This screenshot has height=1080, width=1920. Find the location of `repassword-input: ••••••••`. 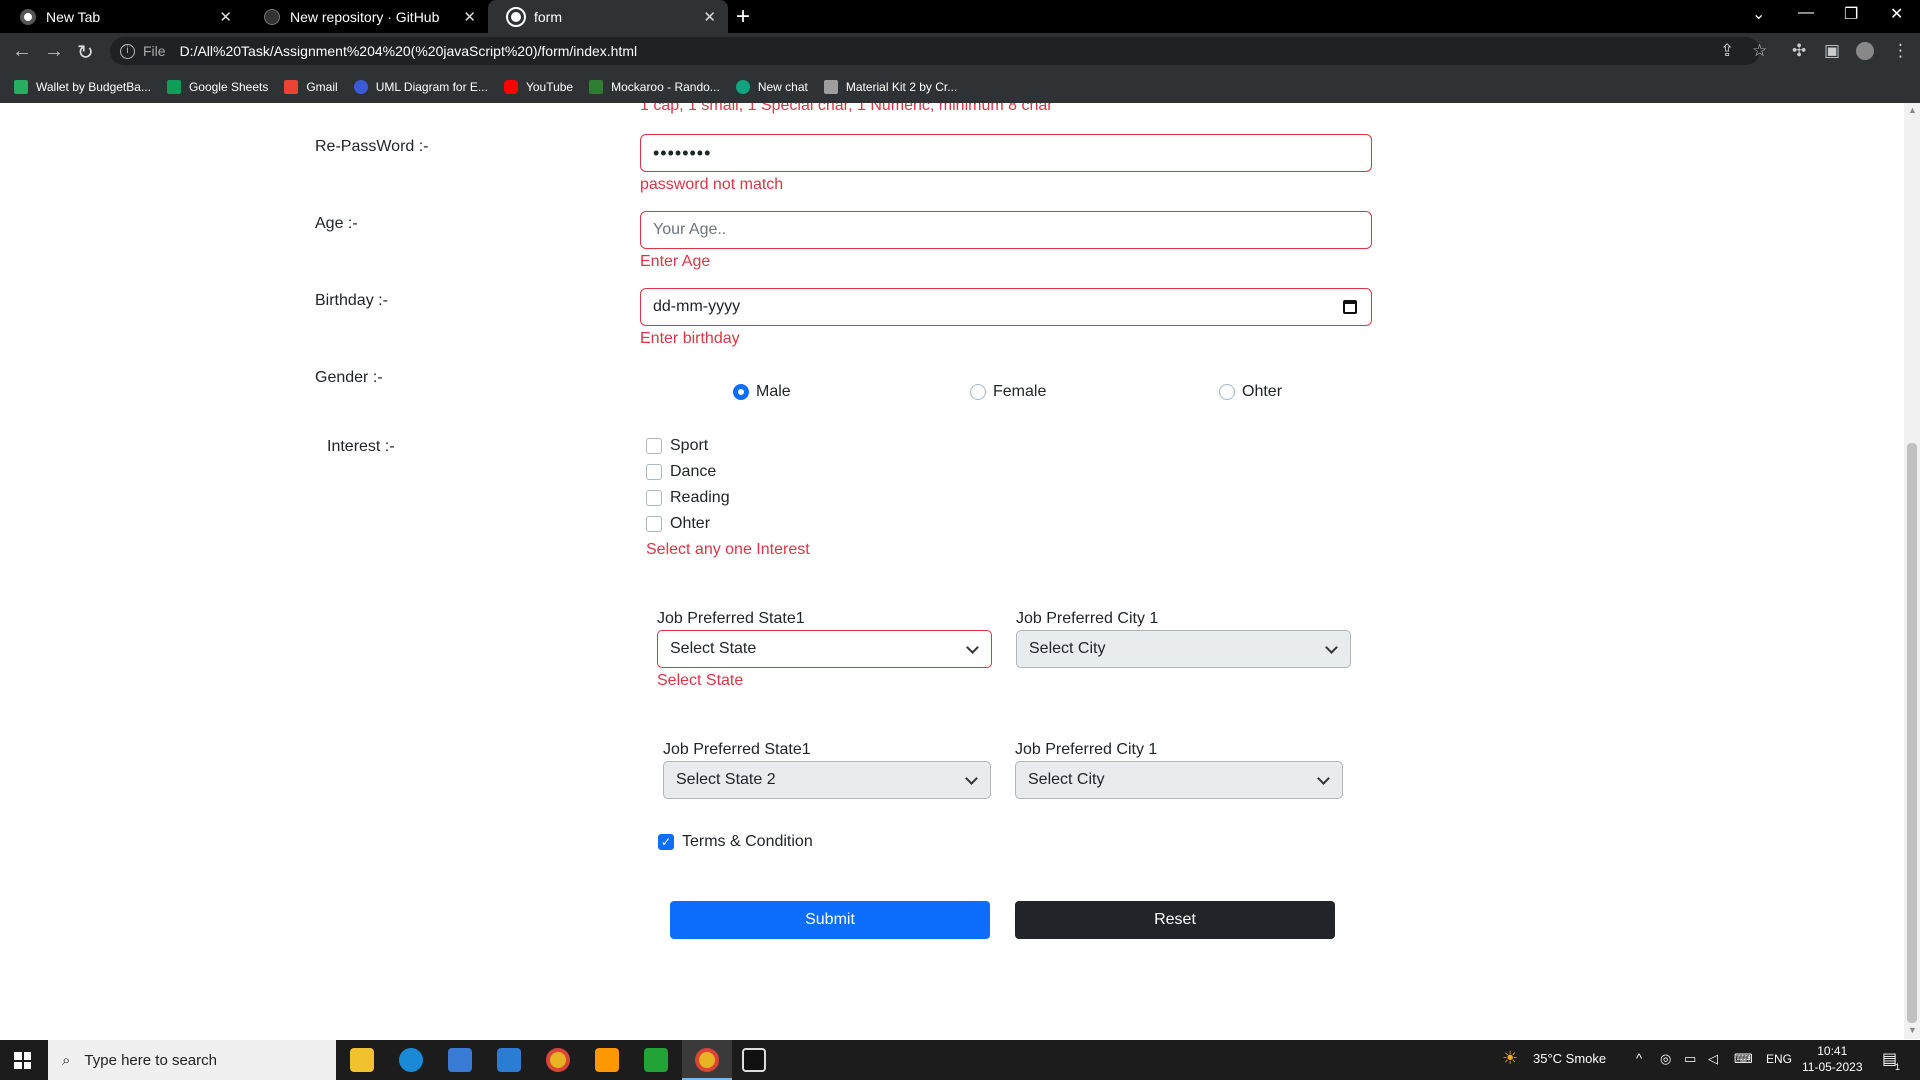

repassword-input: •••••••• is located at coordinates (1006, 153).